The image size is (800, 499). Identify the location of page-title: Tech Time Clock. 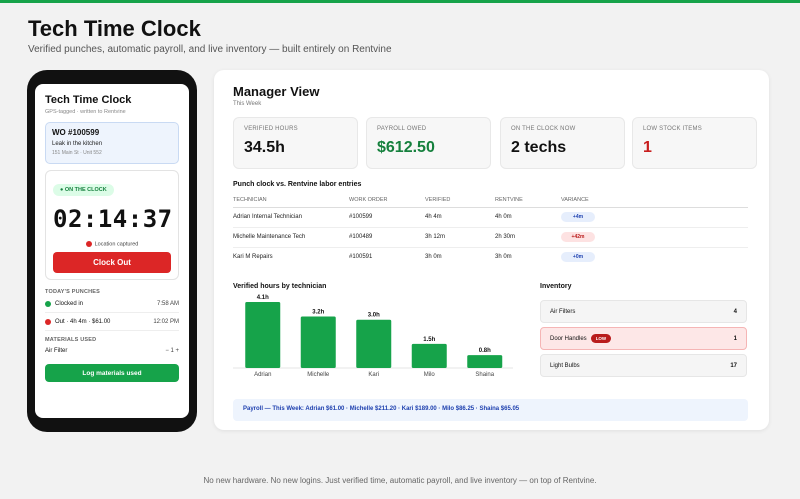
(114, 28).